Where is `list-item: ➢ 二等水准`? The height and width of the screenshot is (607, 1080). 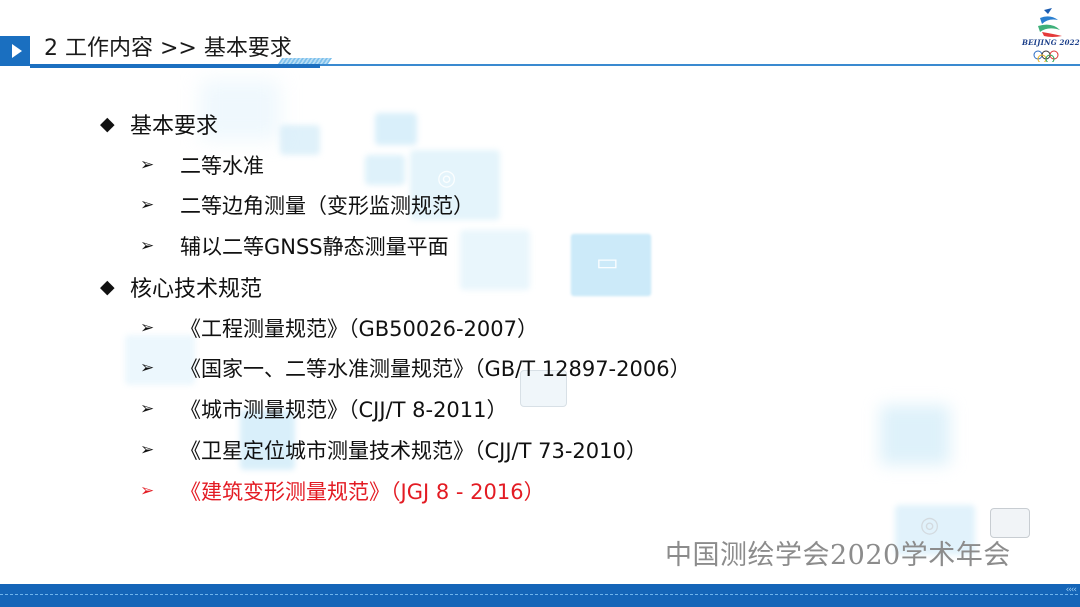 list-item: ➢ 二等水准 is located at coordinates (202, 165).